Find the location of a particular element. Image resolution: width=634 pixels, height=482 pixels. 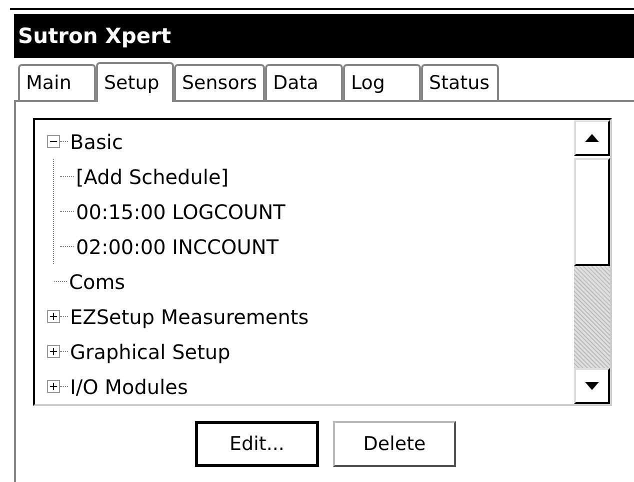

scroll-down-button is located at coordinates (592, 386).